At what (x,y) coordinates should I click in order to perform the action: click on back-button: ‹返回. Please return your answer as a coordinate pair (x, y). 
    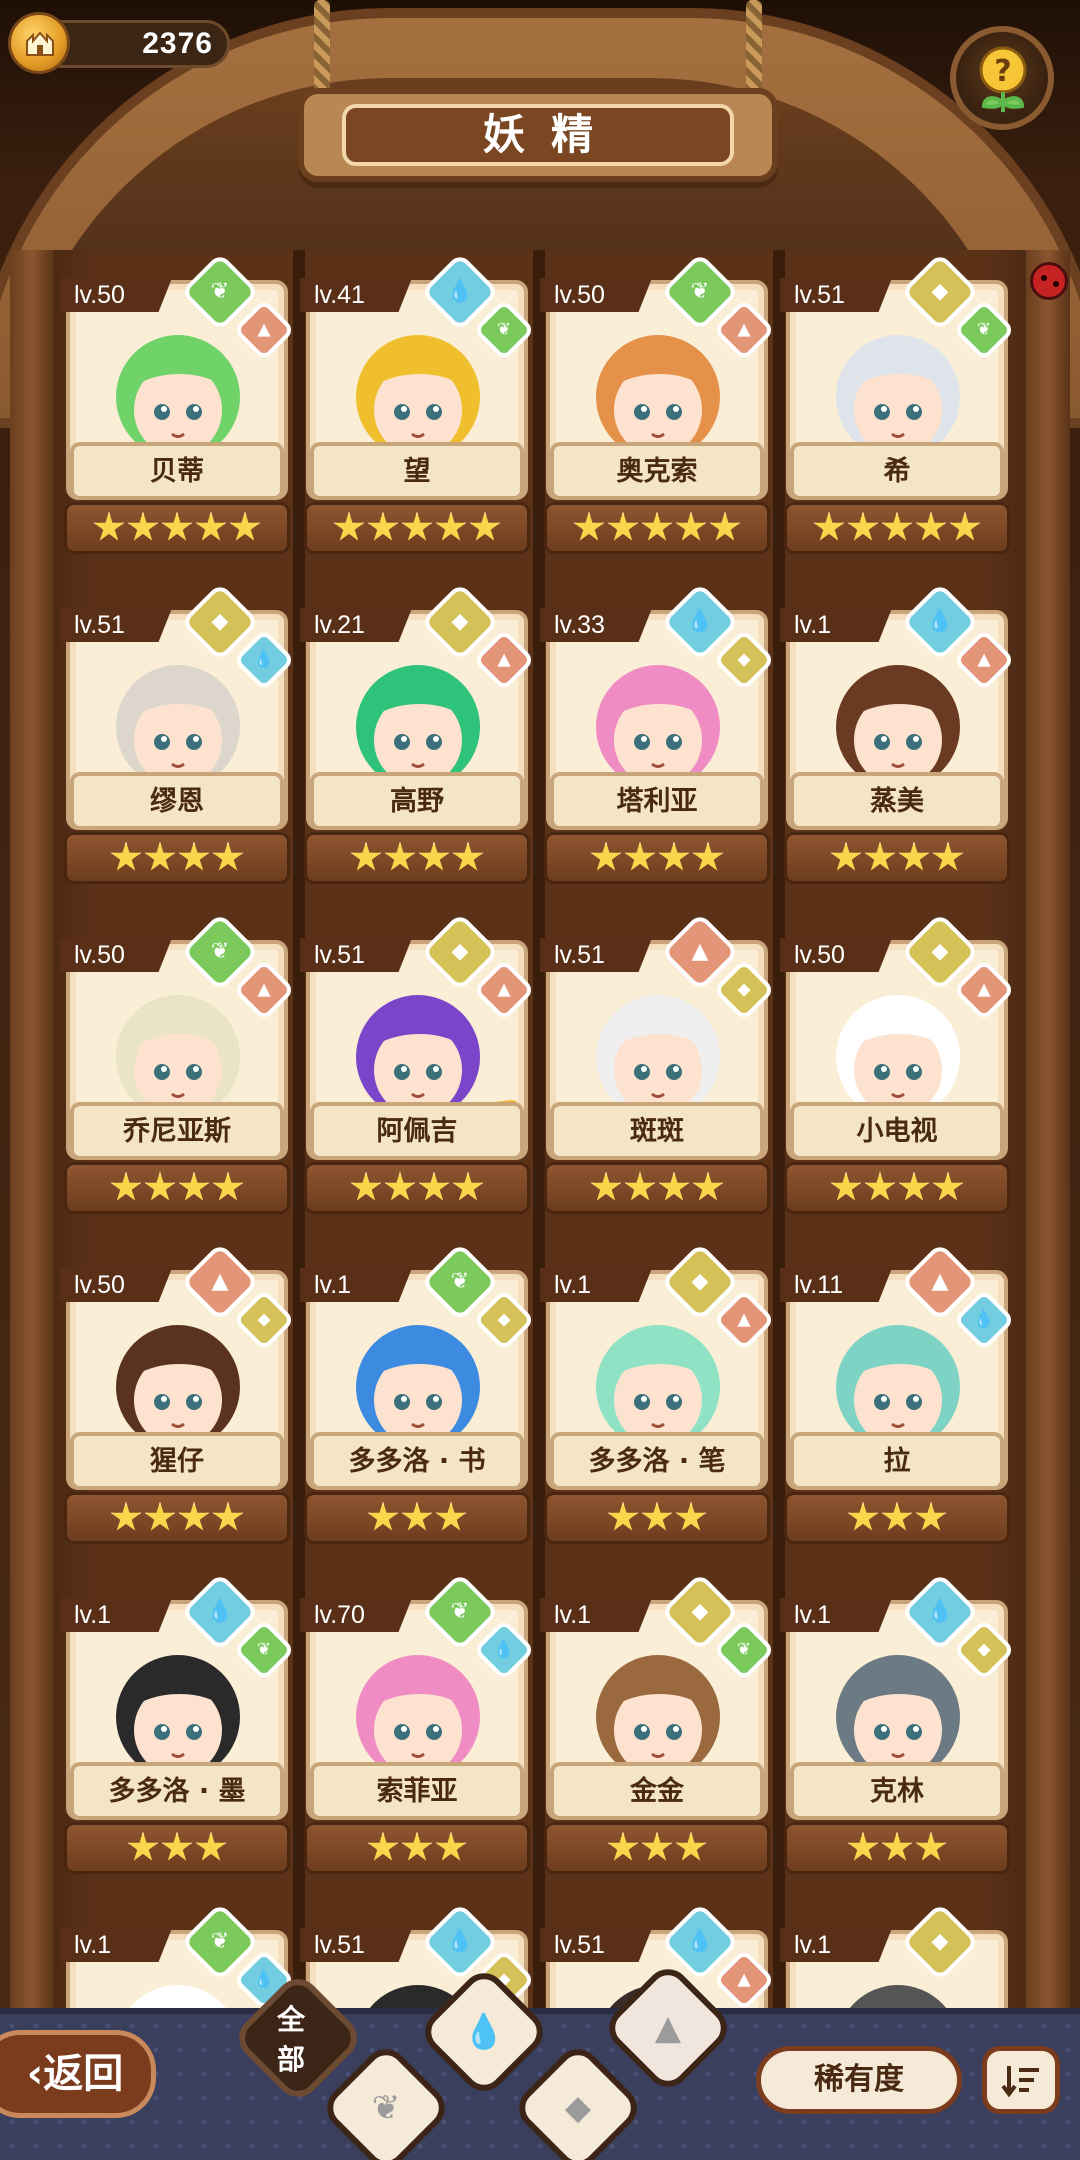
    Looking at the image, I should click on (78, 2074).